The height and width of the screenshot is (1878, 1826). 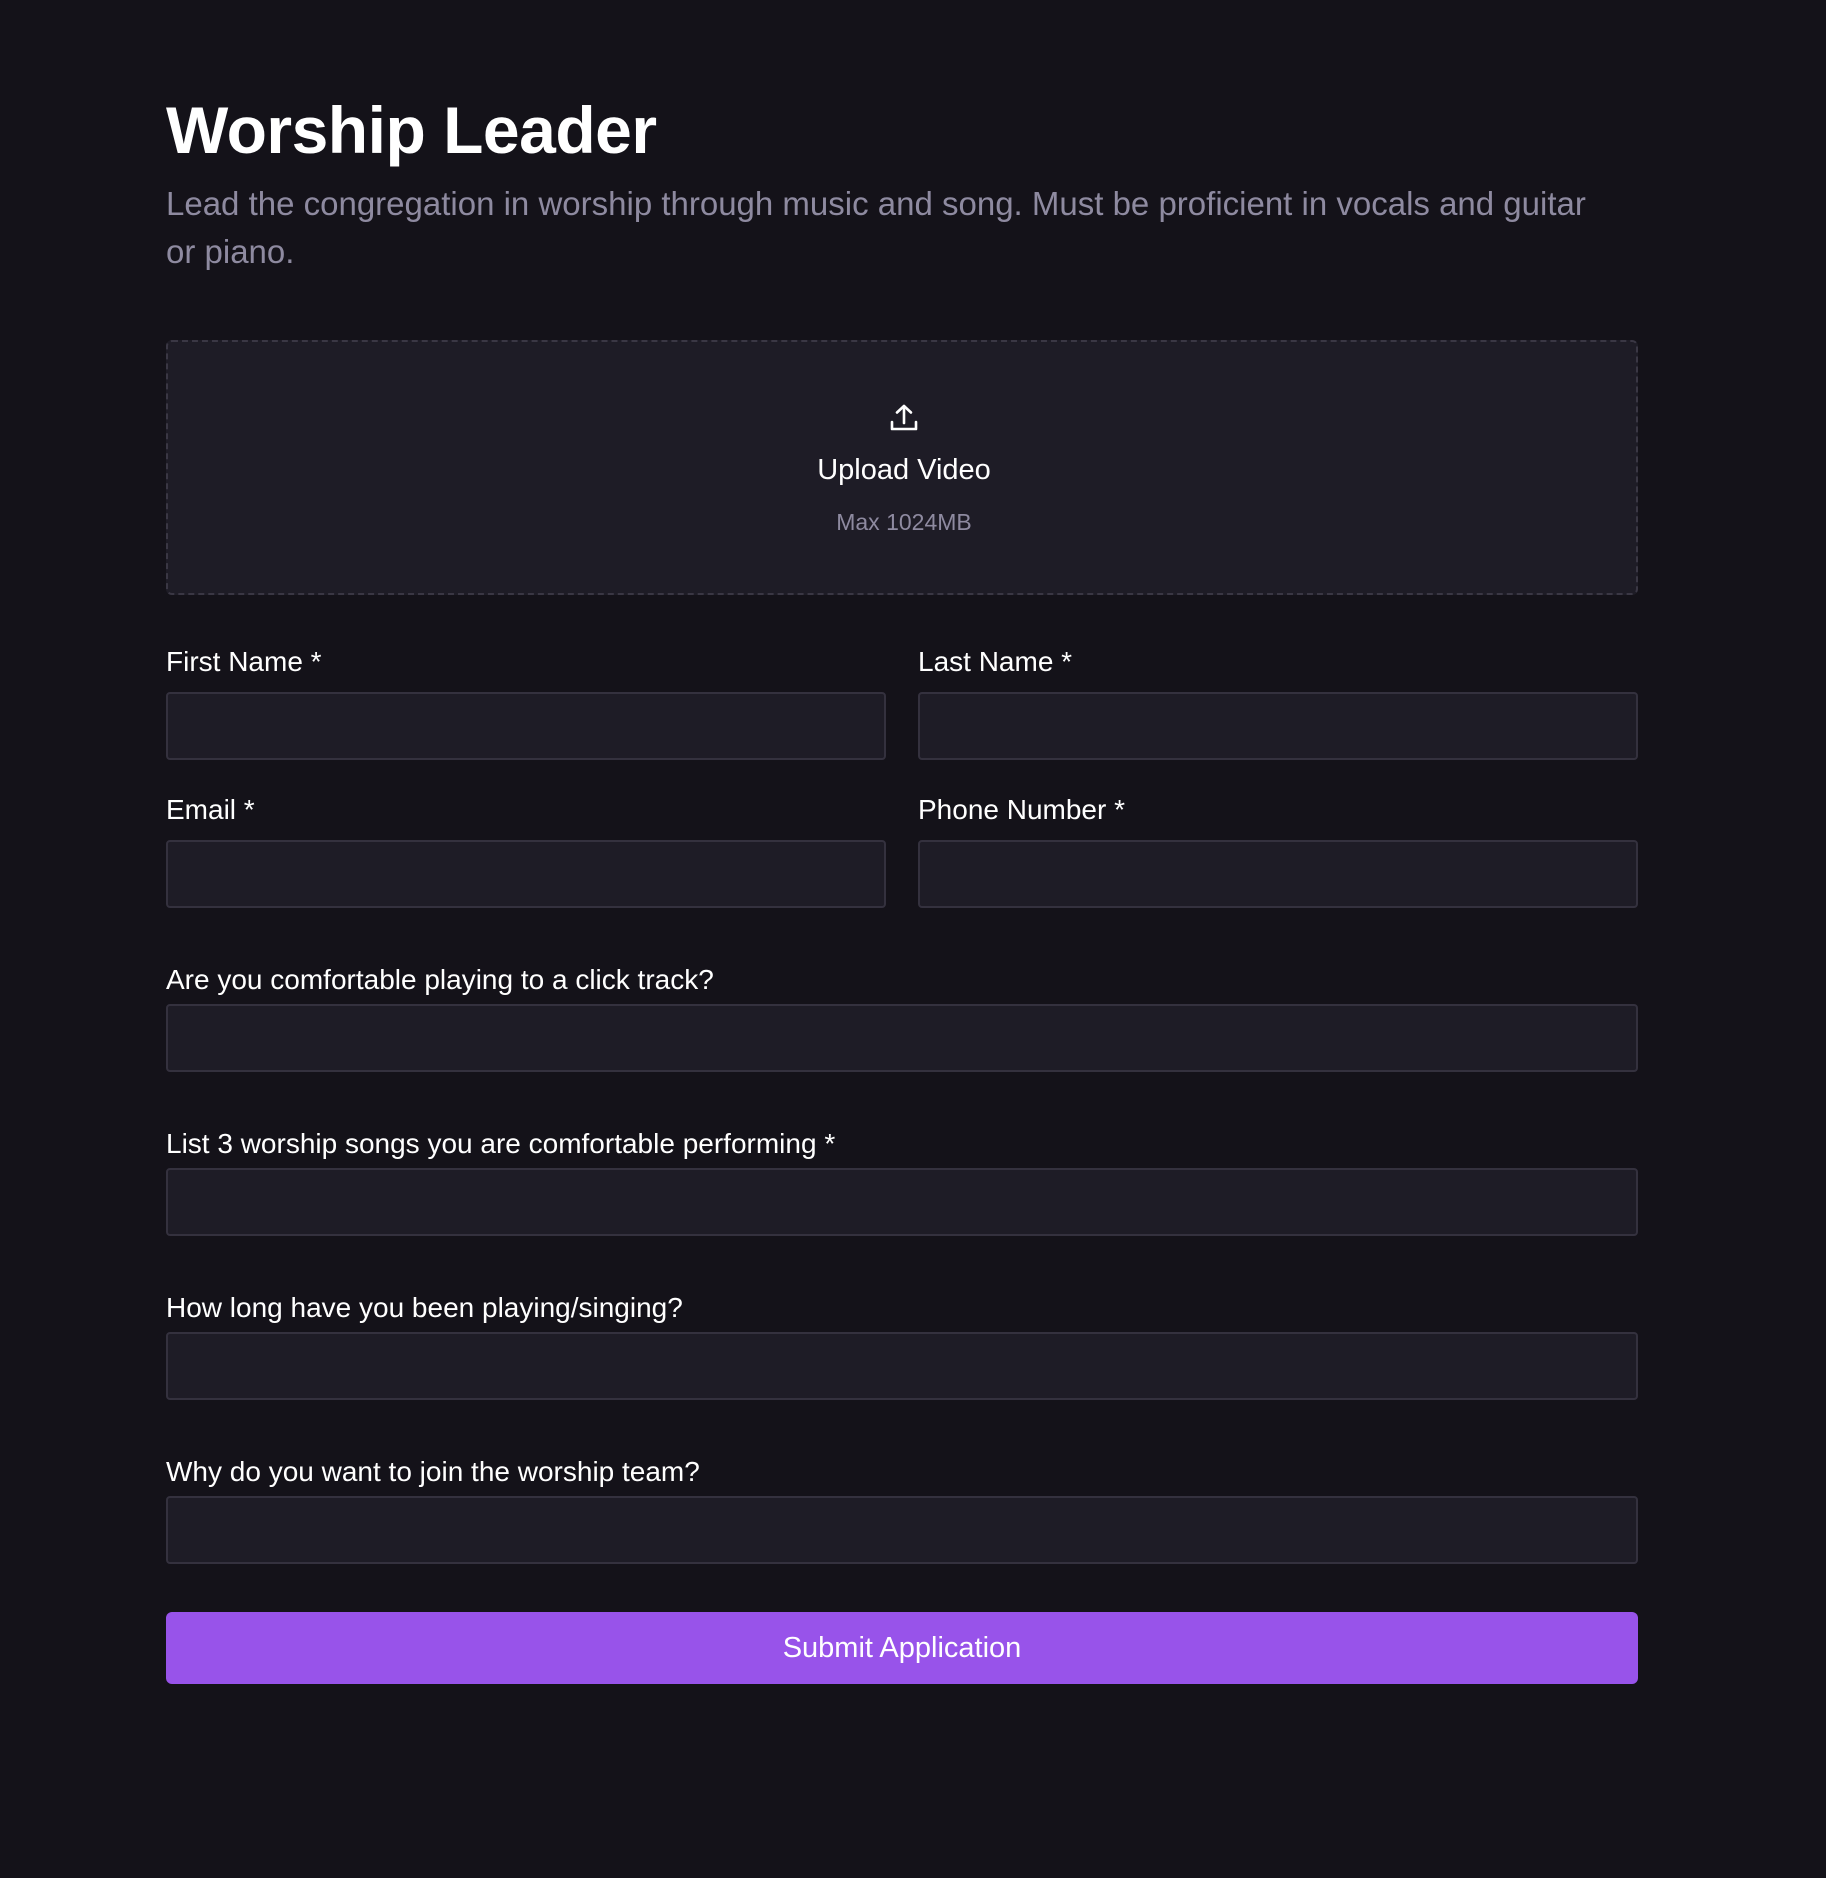 I want to click on submit-application-button: Submit Application, so click(x=902, y=1648).